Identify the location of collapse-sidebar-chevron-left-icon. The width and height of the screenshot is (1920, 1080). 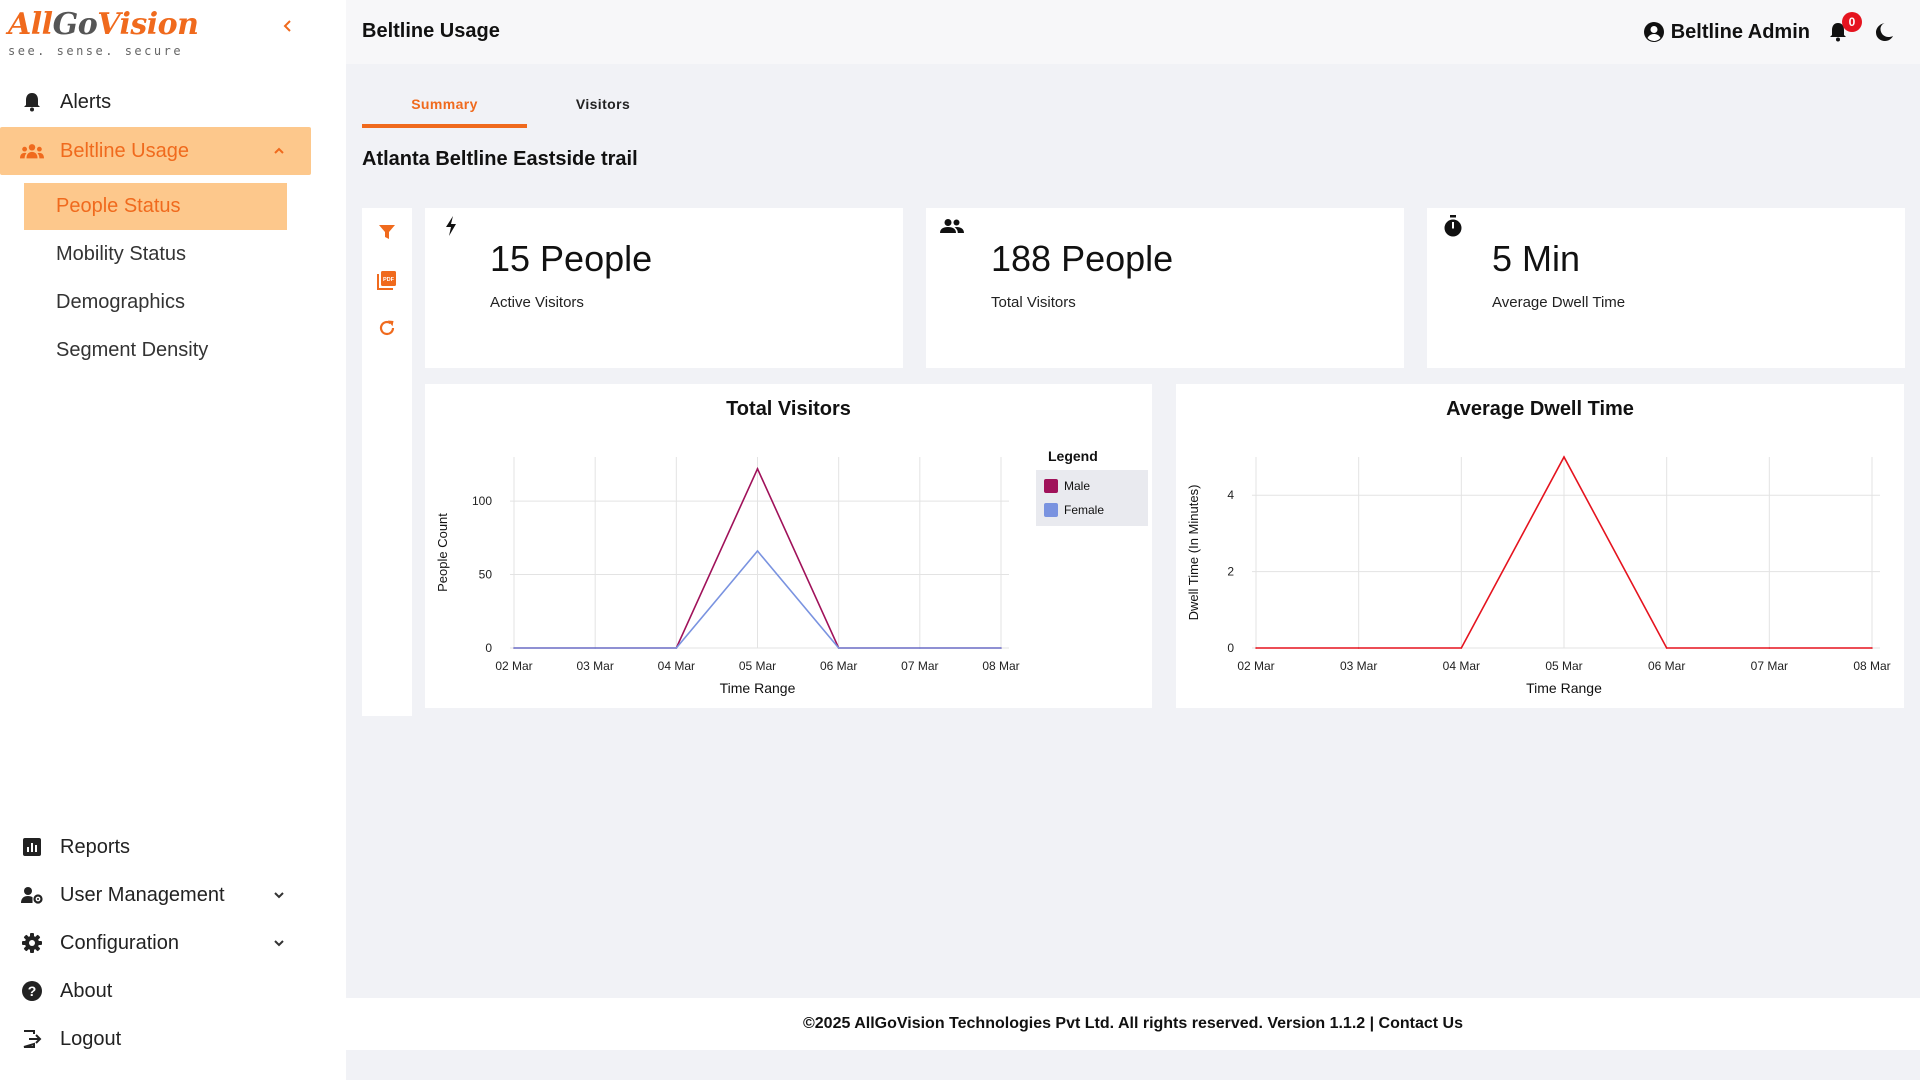
(288, 28).